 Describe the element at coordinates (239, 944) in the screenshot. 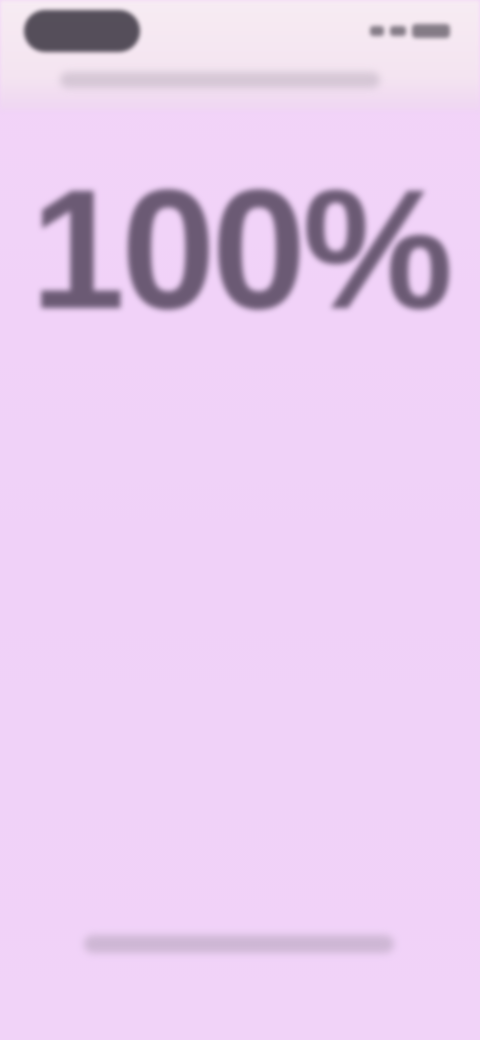

I see `home-indicator` at that location.